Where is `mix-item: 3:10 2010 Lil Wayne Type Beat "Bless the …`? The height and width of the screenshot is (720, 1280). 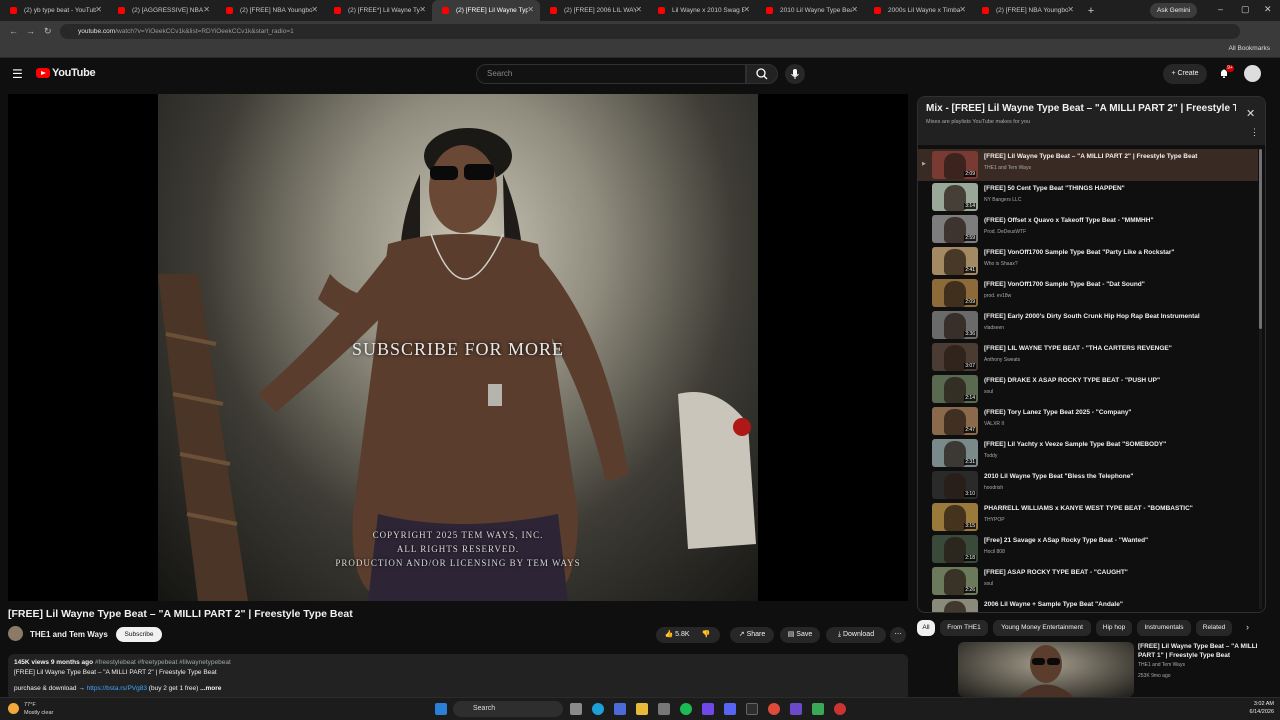
mix-item: 3:10 2010 Lil Wayne Type Beat "Bless the … is located at coordinates (1088, 485).